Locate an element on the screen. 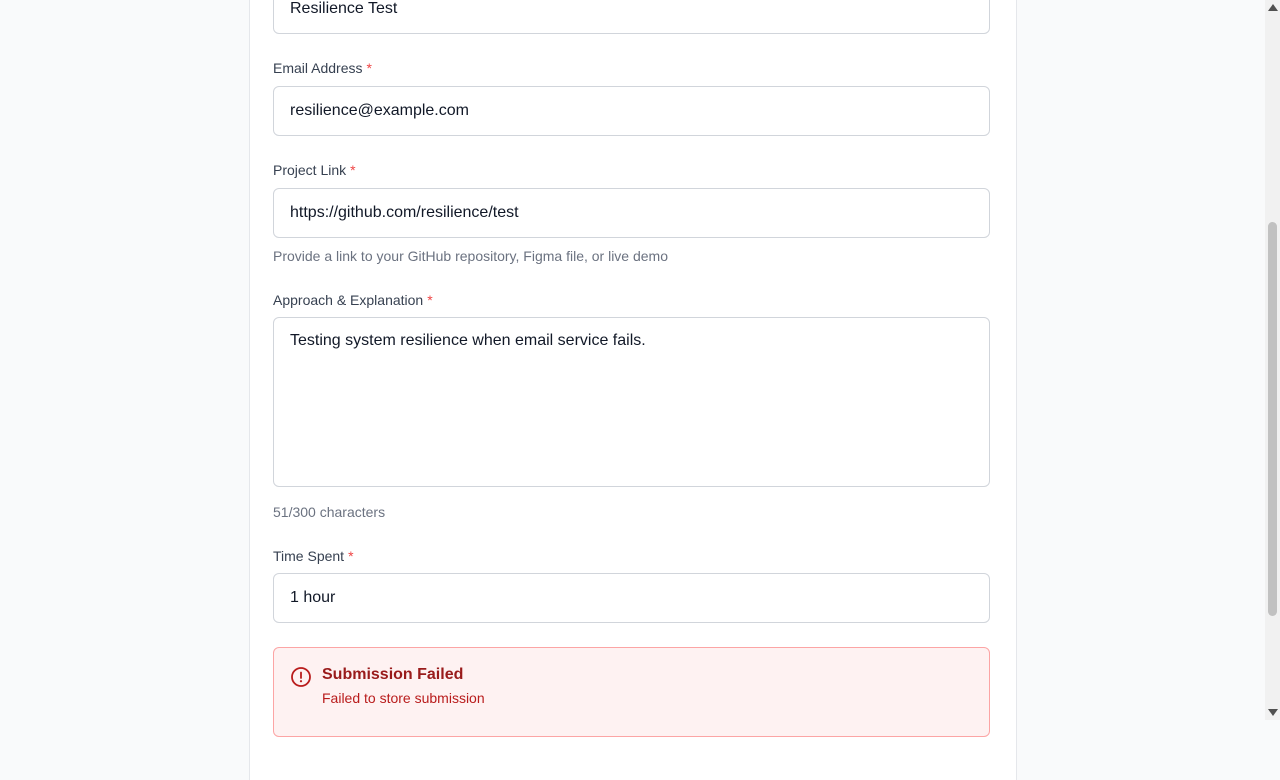 This screenshot has height=780, width=1280. project-link-label: Project Link * is located at coordinates (314, 170).